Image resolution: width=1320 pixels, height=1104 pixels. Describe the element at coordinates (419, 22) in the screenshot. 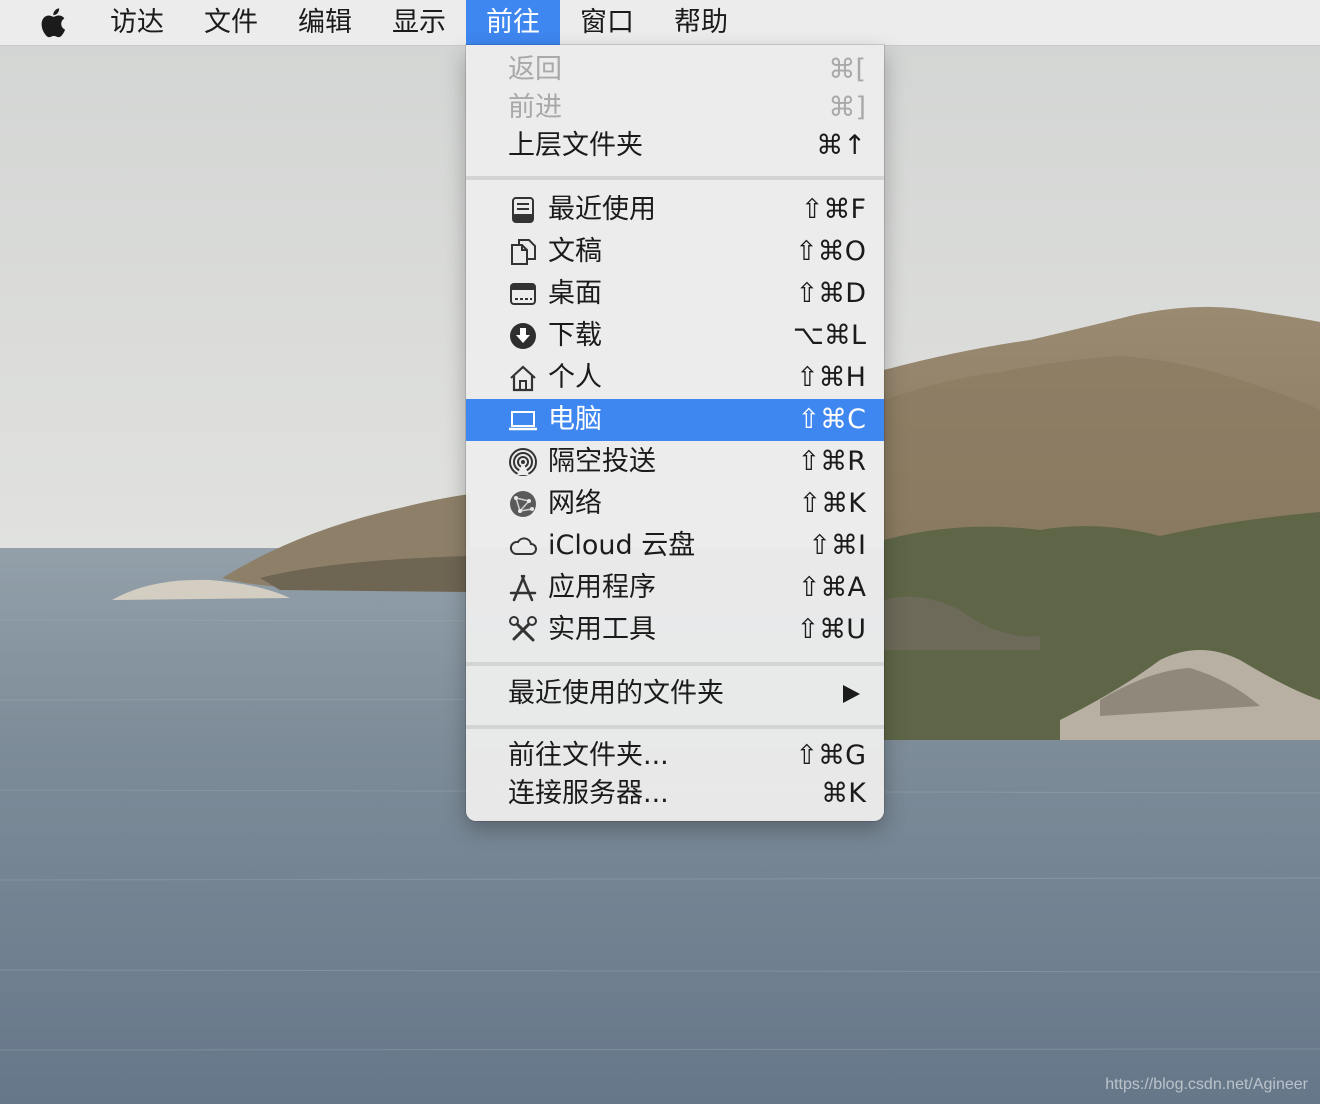

I see `menu-view: 显示` at that location.